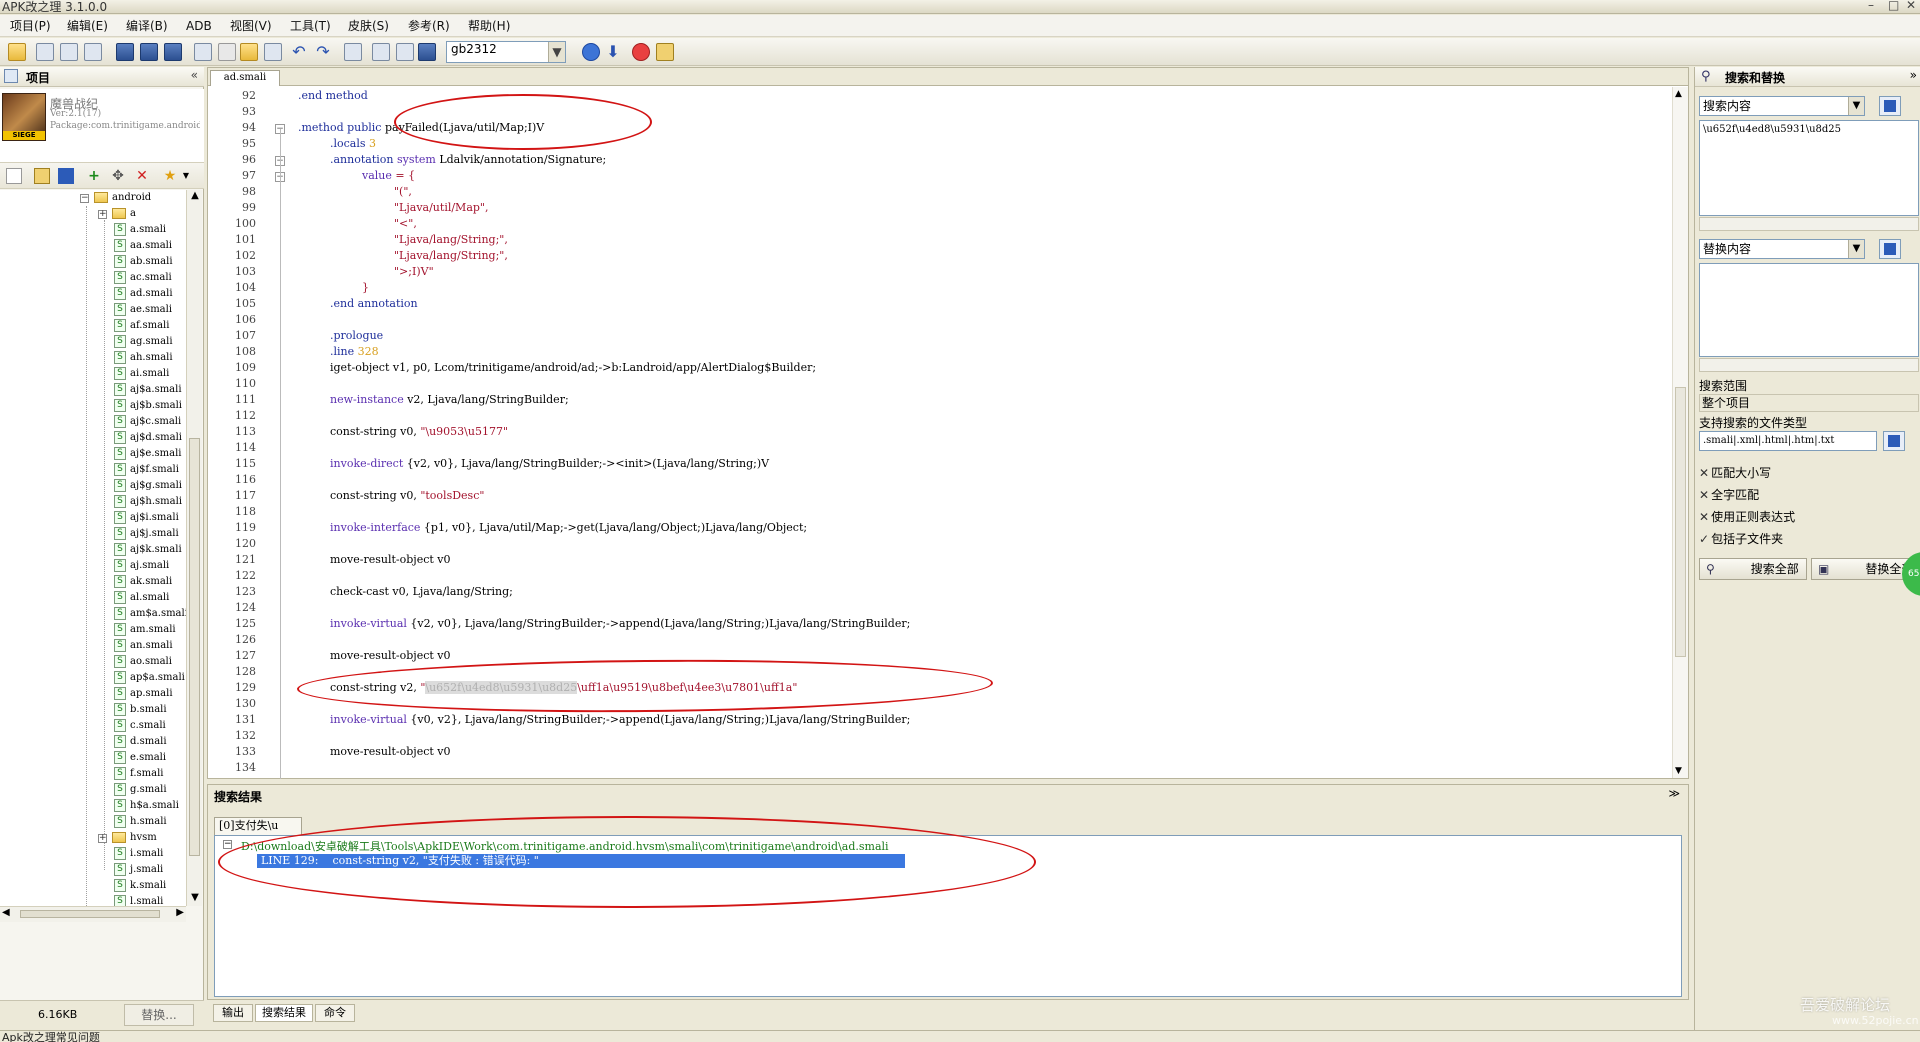  What do you see at coordinates (143, 582) in the screenshot?
I see `tree-file: Sak.smali` at bounding box center [143, 582].